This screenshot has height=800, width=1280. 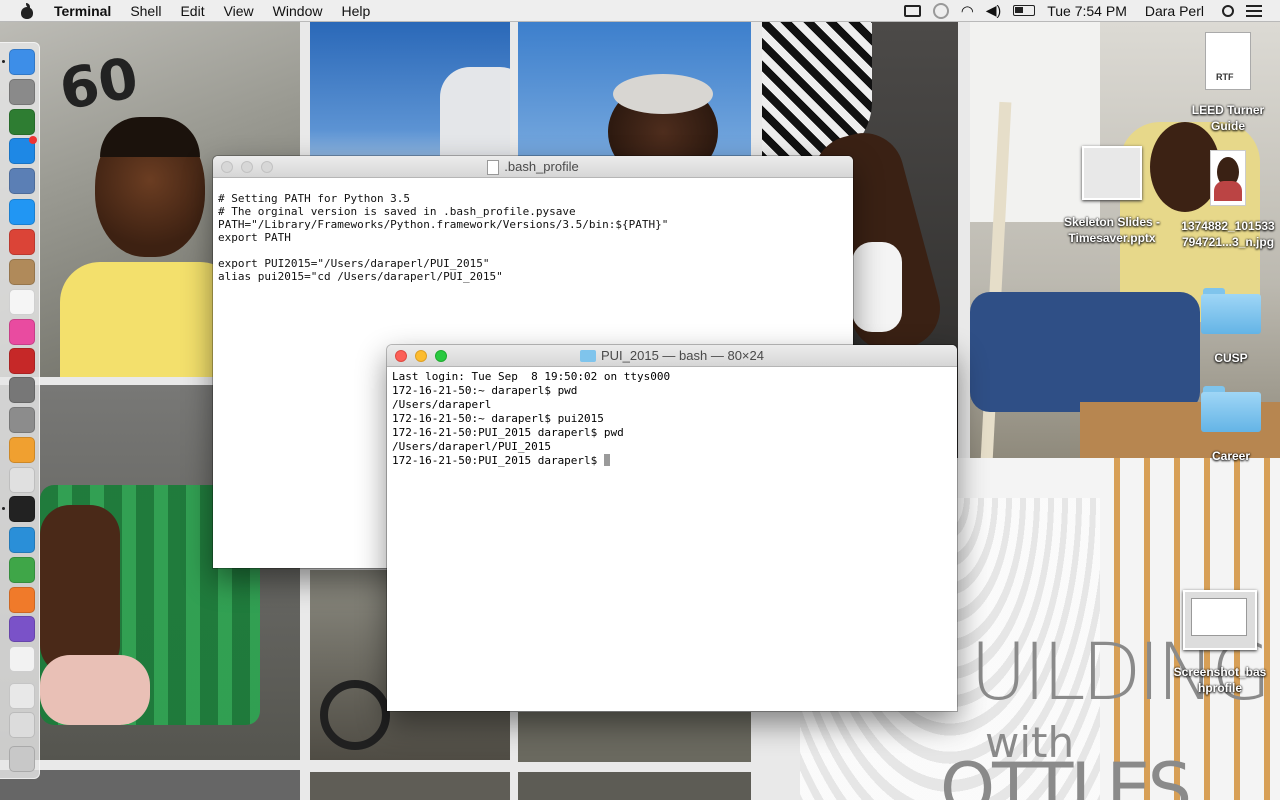 What do you see at coordinates (485, 390) in the screenshot?
I see `terminal-line-text: 172-16-21-50:~ daraperl$ pwd` at bounding box center [485, 390].